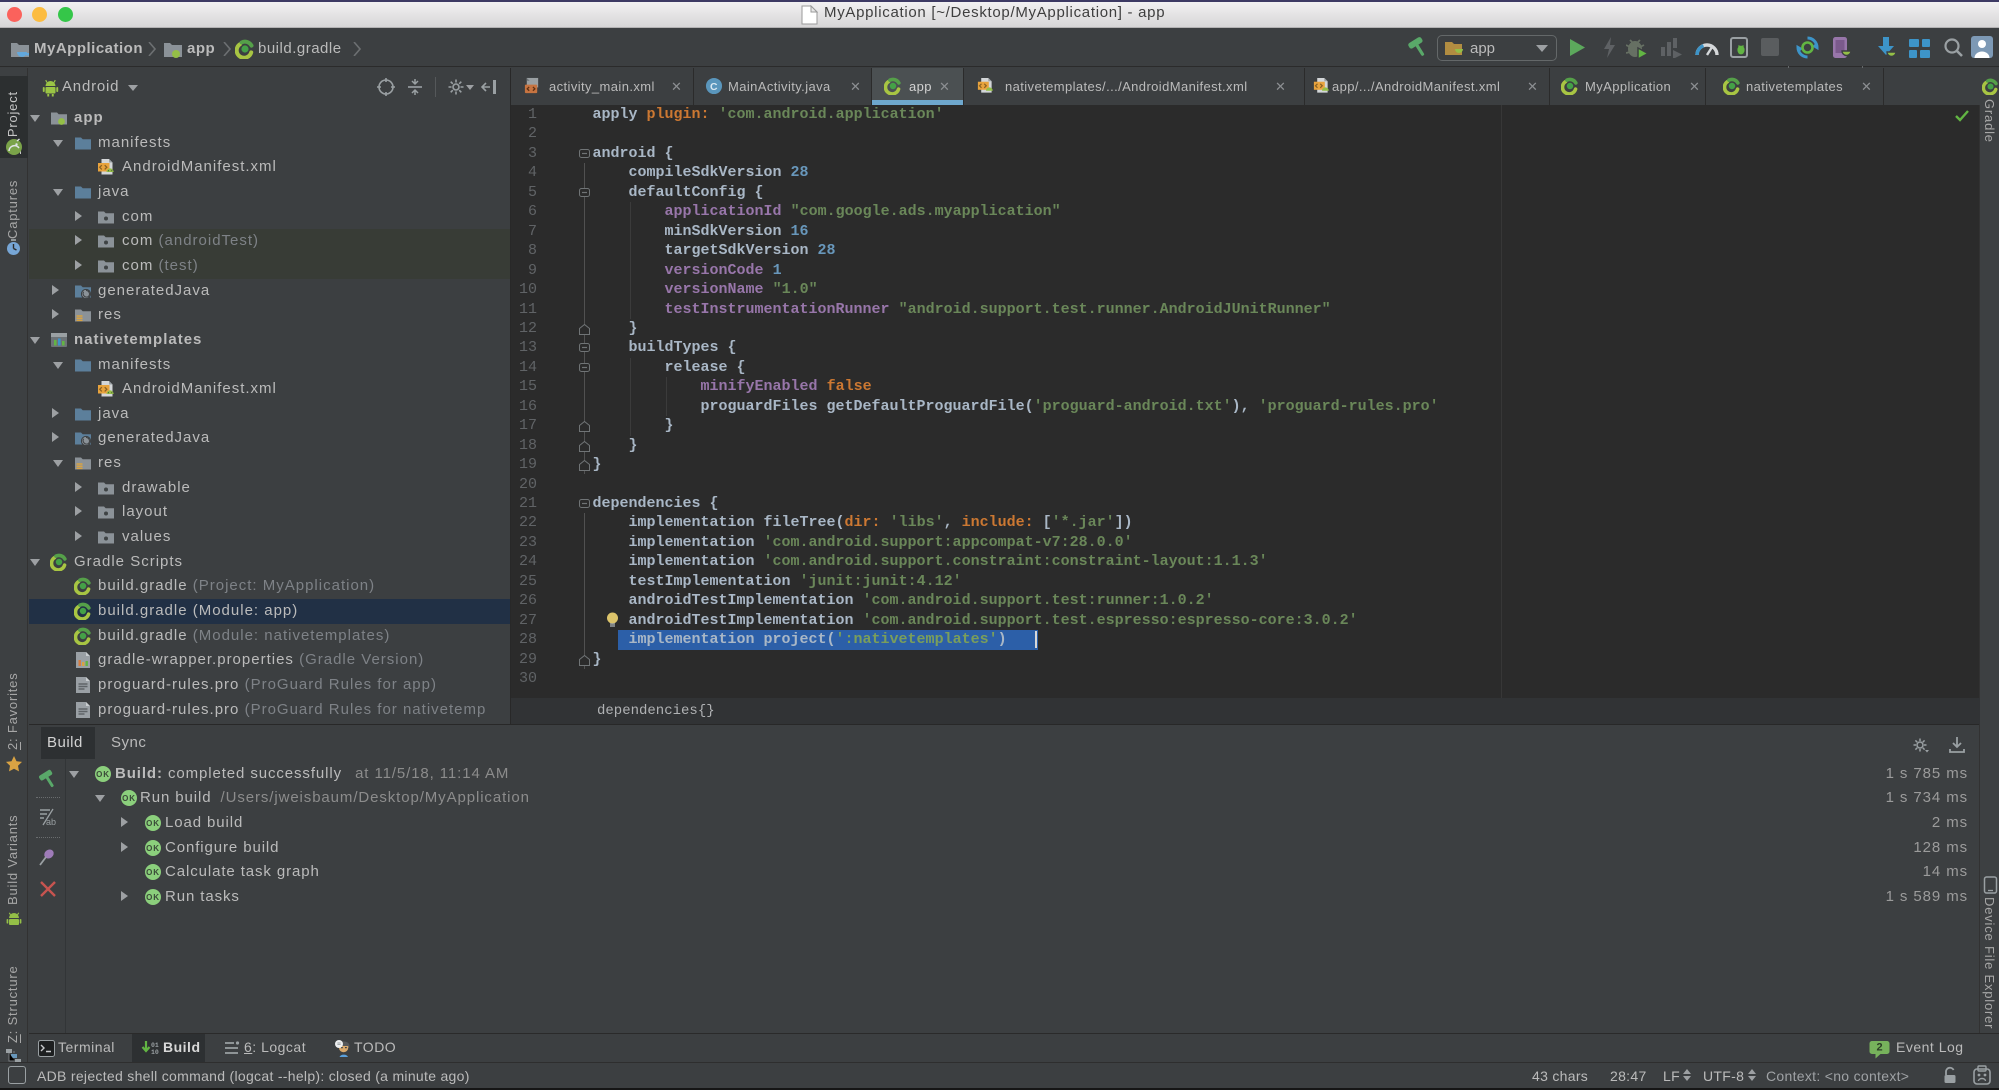 This screenshot has width=1999, height=1090. I want to click on svg-text: 10, so click(155, 1052).